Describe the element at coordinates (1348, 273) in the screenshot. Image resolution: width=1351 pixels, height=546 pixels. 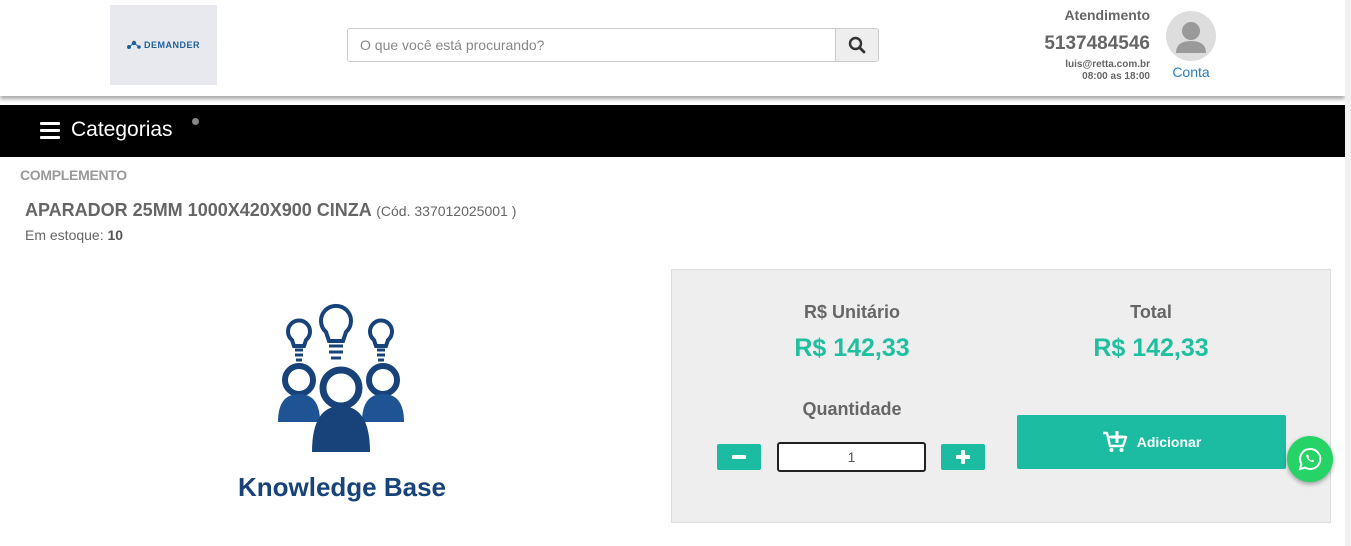
I see `page-scrollbar` at that location.